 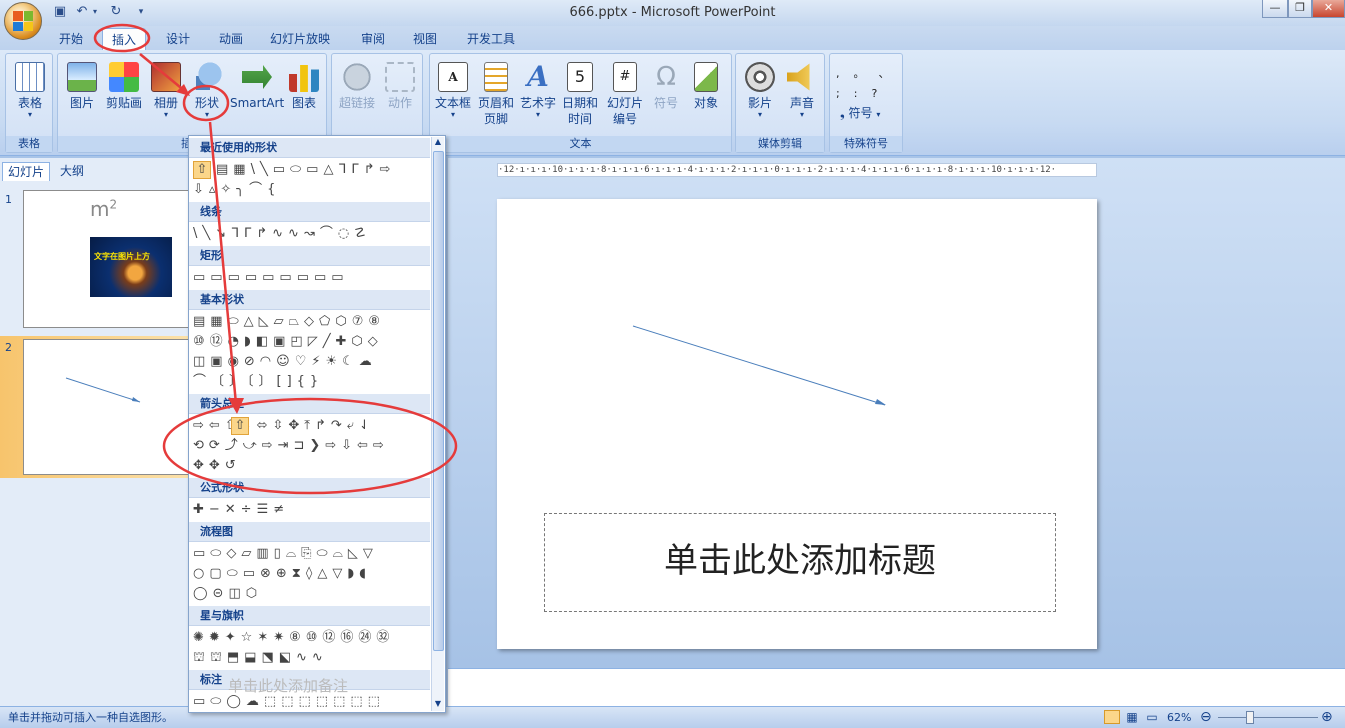 I want to click on clip-art-button: 剪贴画, so click(x=124, y=86).